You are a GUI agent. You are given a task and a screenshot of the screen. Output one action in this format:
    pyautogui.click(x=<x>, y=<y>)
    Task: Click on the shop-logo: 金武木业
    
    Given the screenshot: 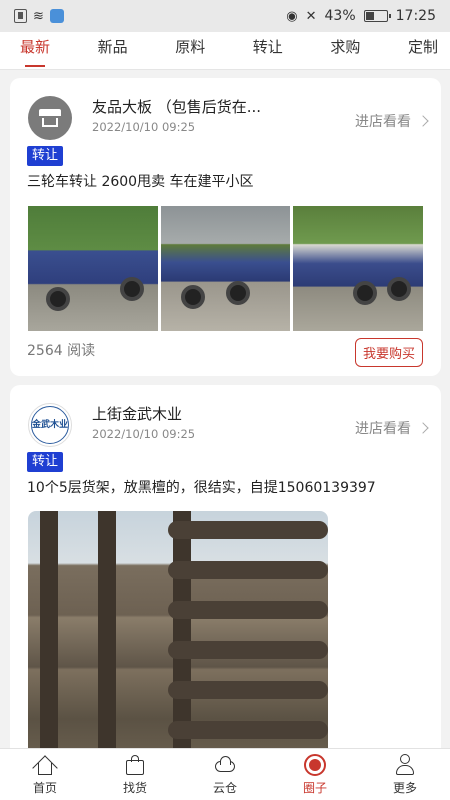 What is the action you would take?
    pyautogui.click(x=50, y=425)
    